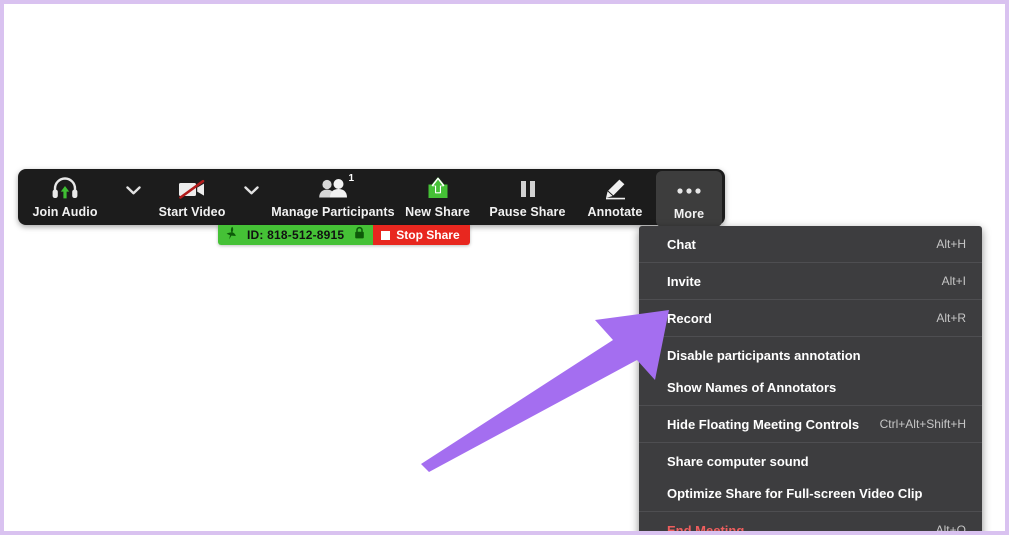 The height and width of the screenshot is (535, 1009). I want to click on participants-icon: 1, so click(335, 187).